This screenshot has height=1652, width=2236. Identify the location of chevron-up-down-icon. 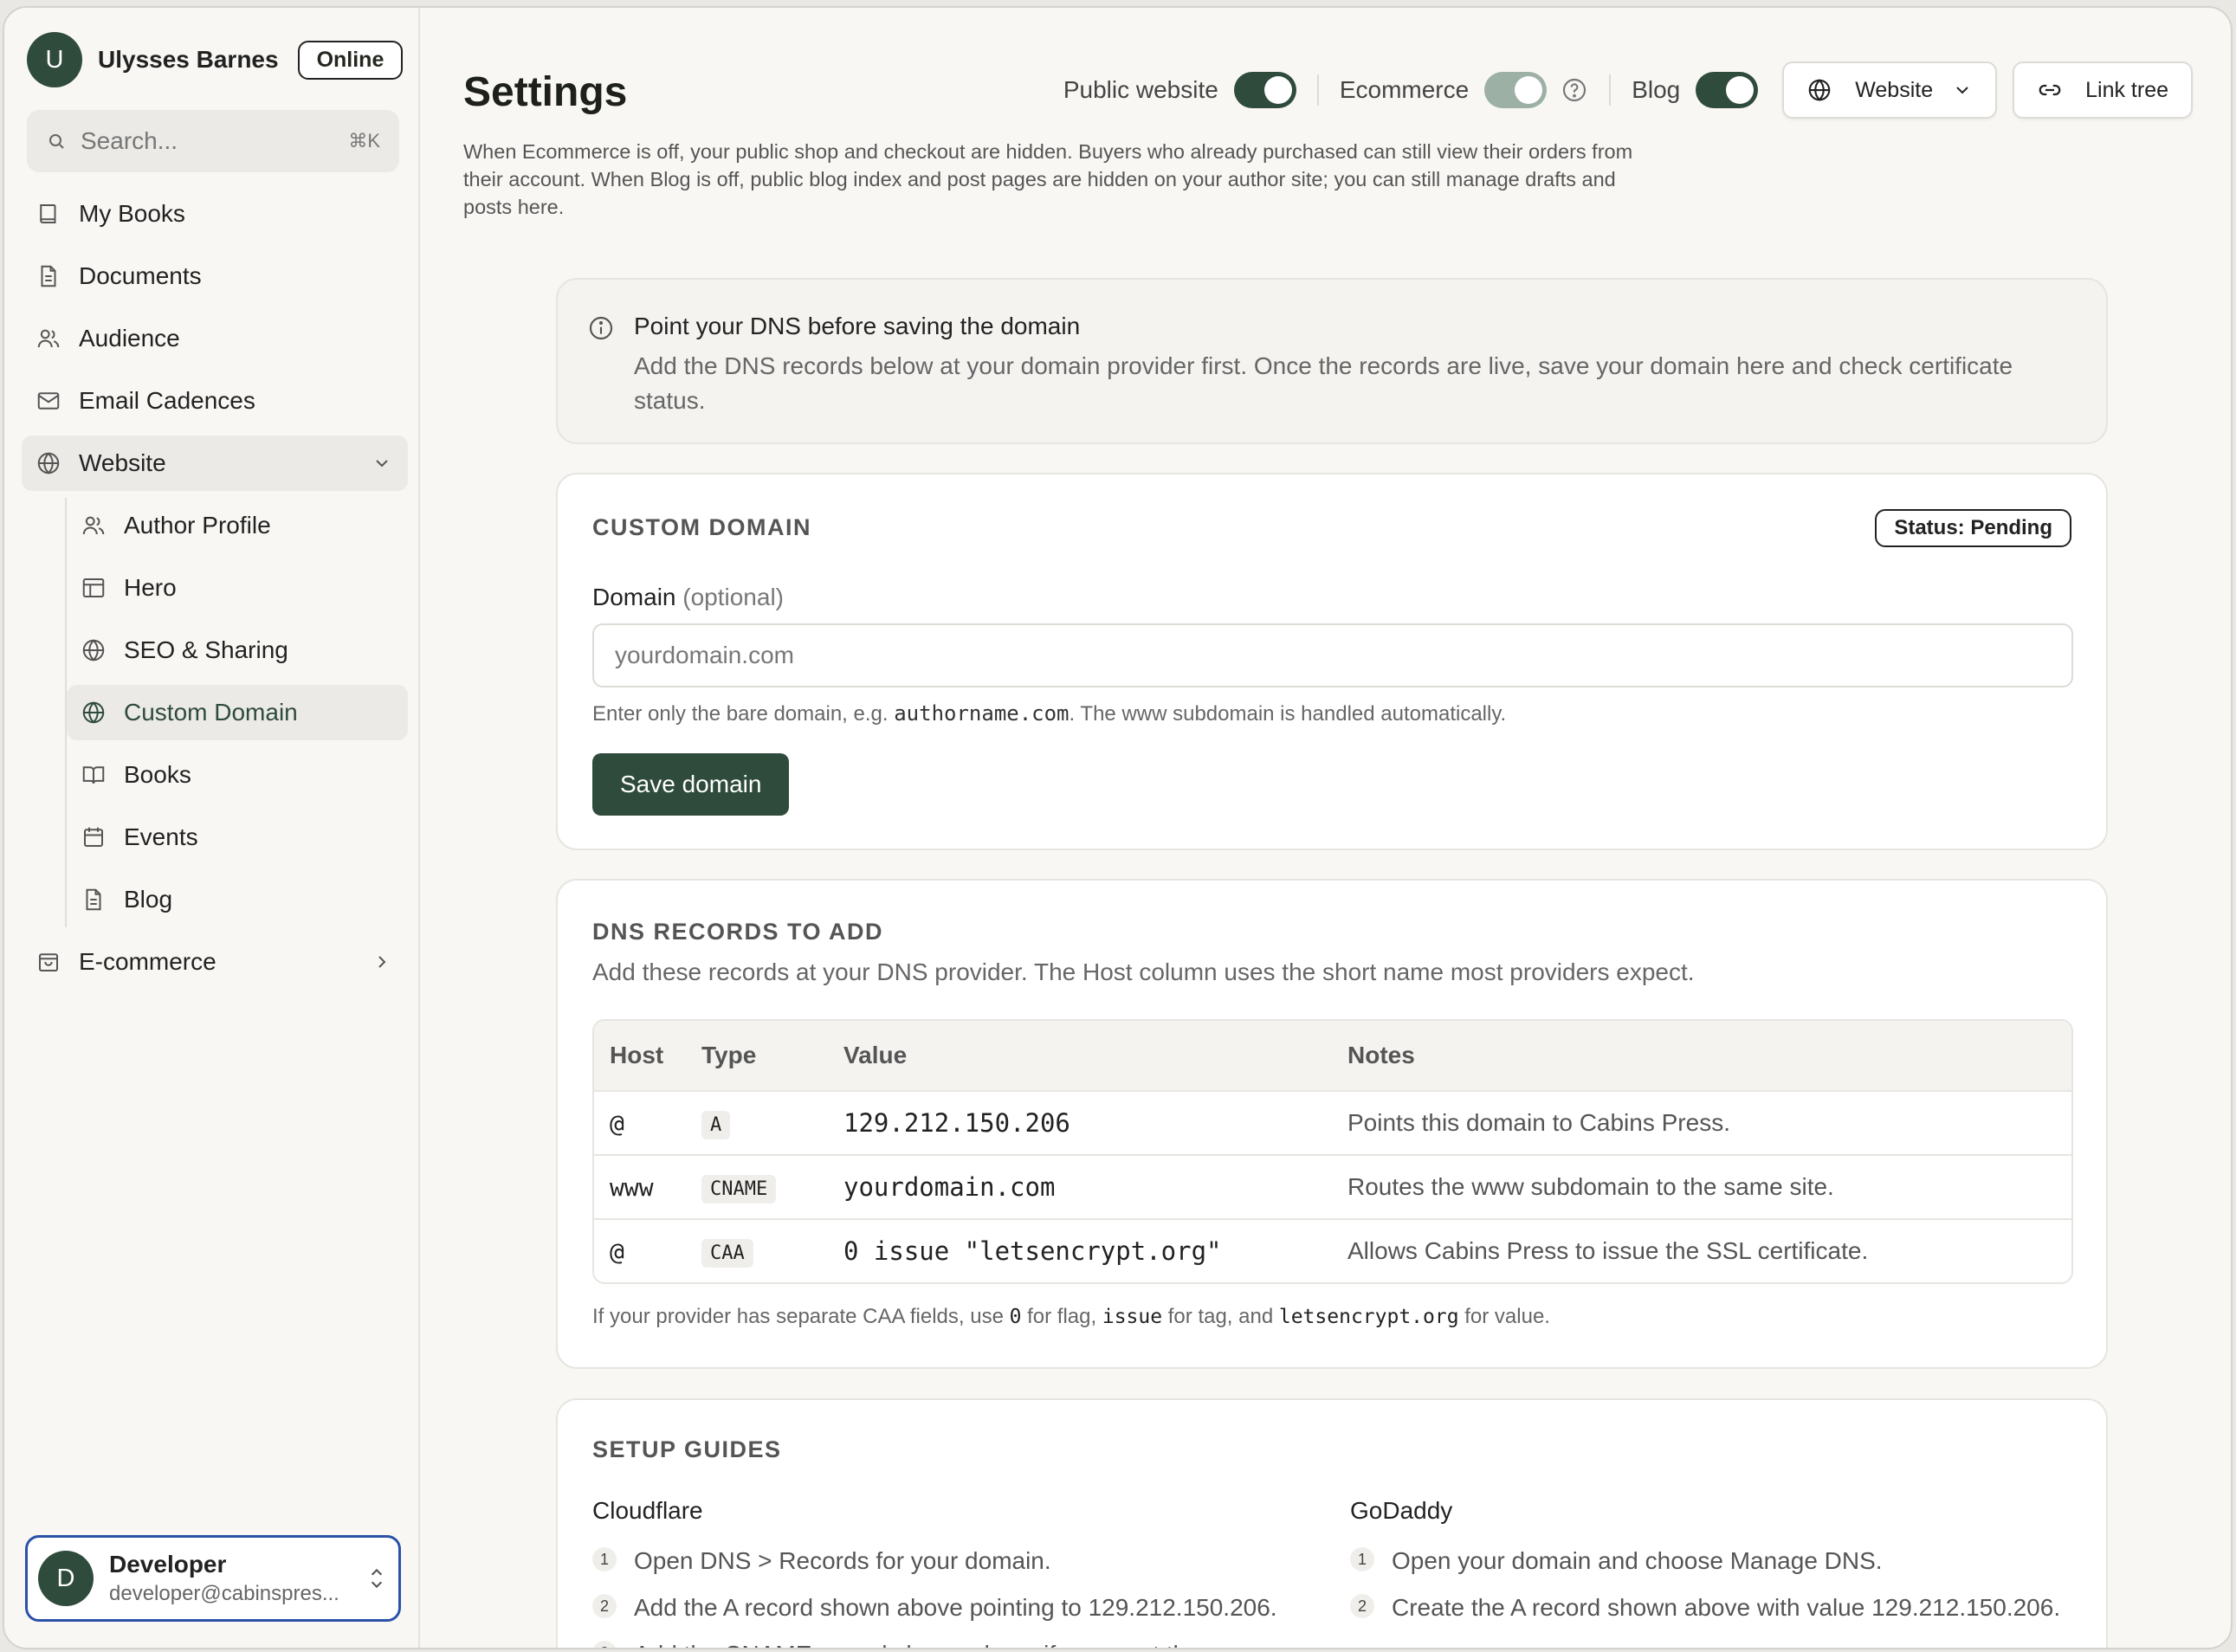
(377, 1578).